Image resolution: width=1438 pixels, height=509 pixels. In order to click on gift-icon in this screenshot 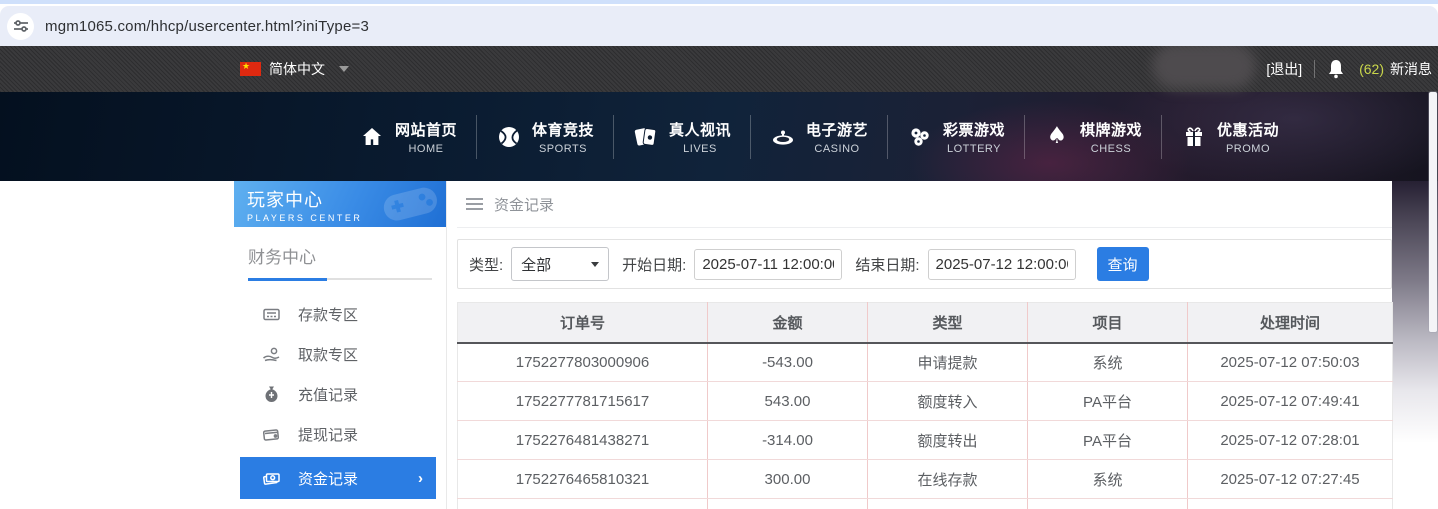, I will do `click(1194, 137)`.